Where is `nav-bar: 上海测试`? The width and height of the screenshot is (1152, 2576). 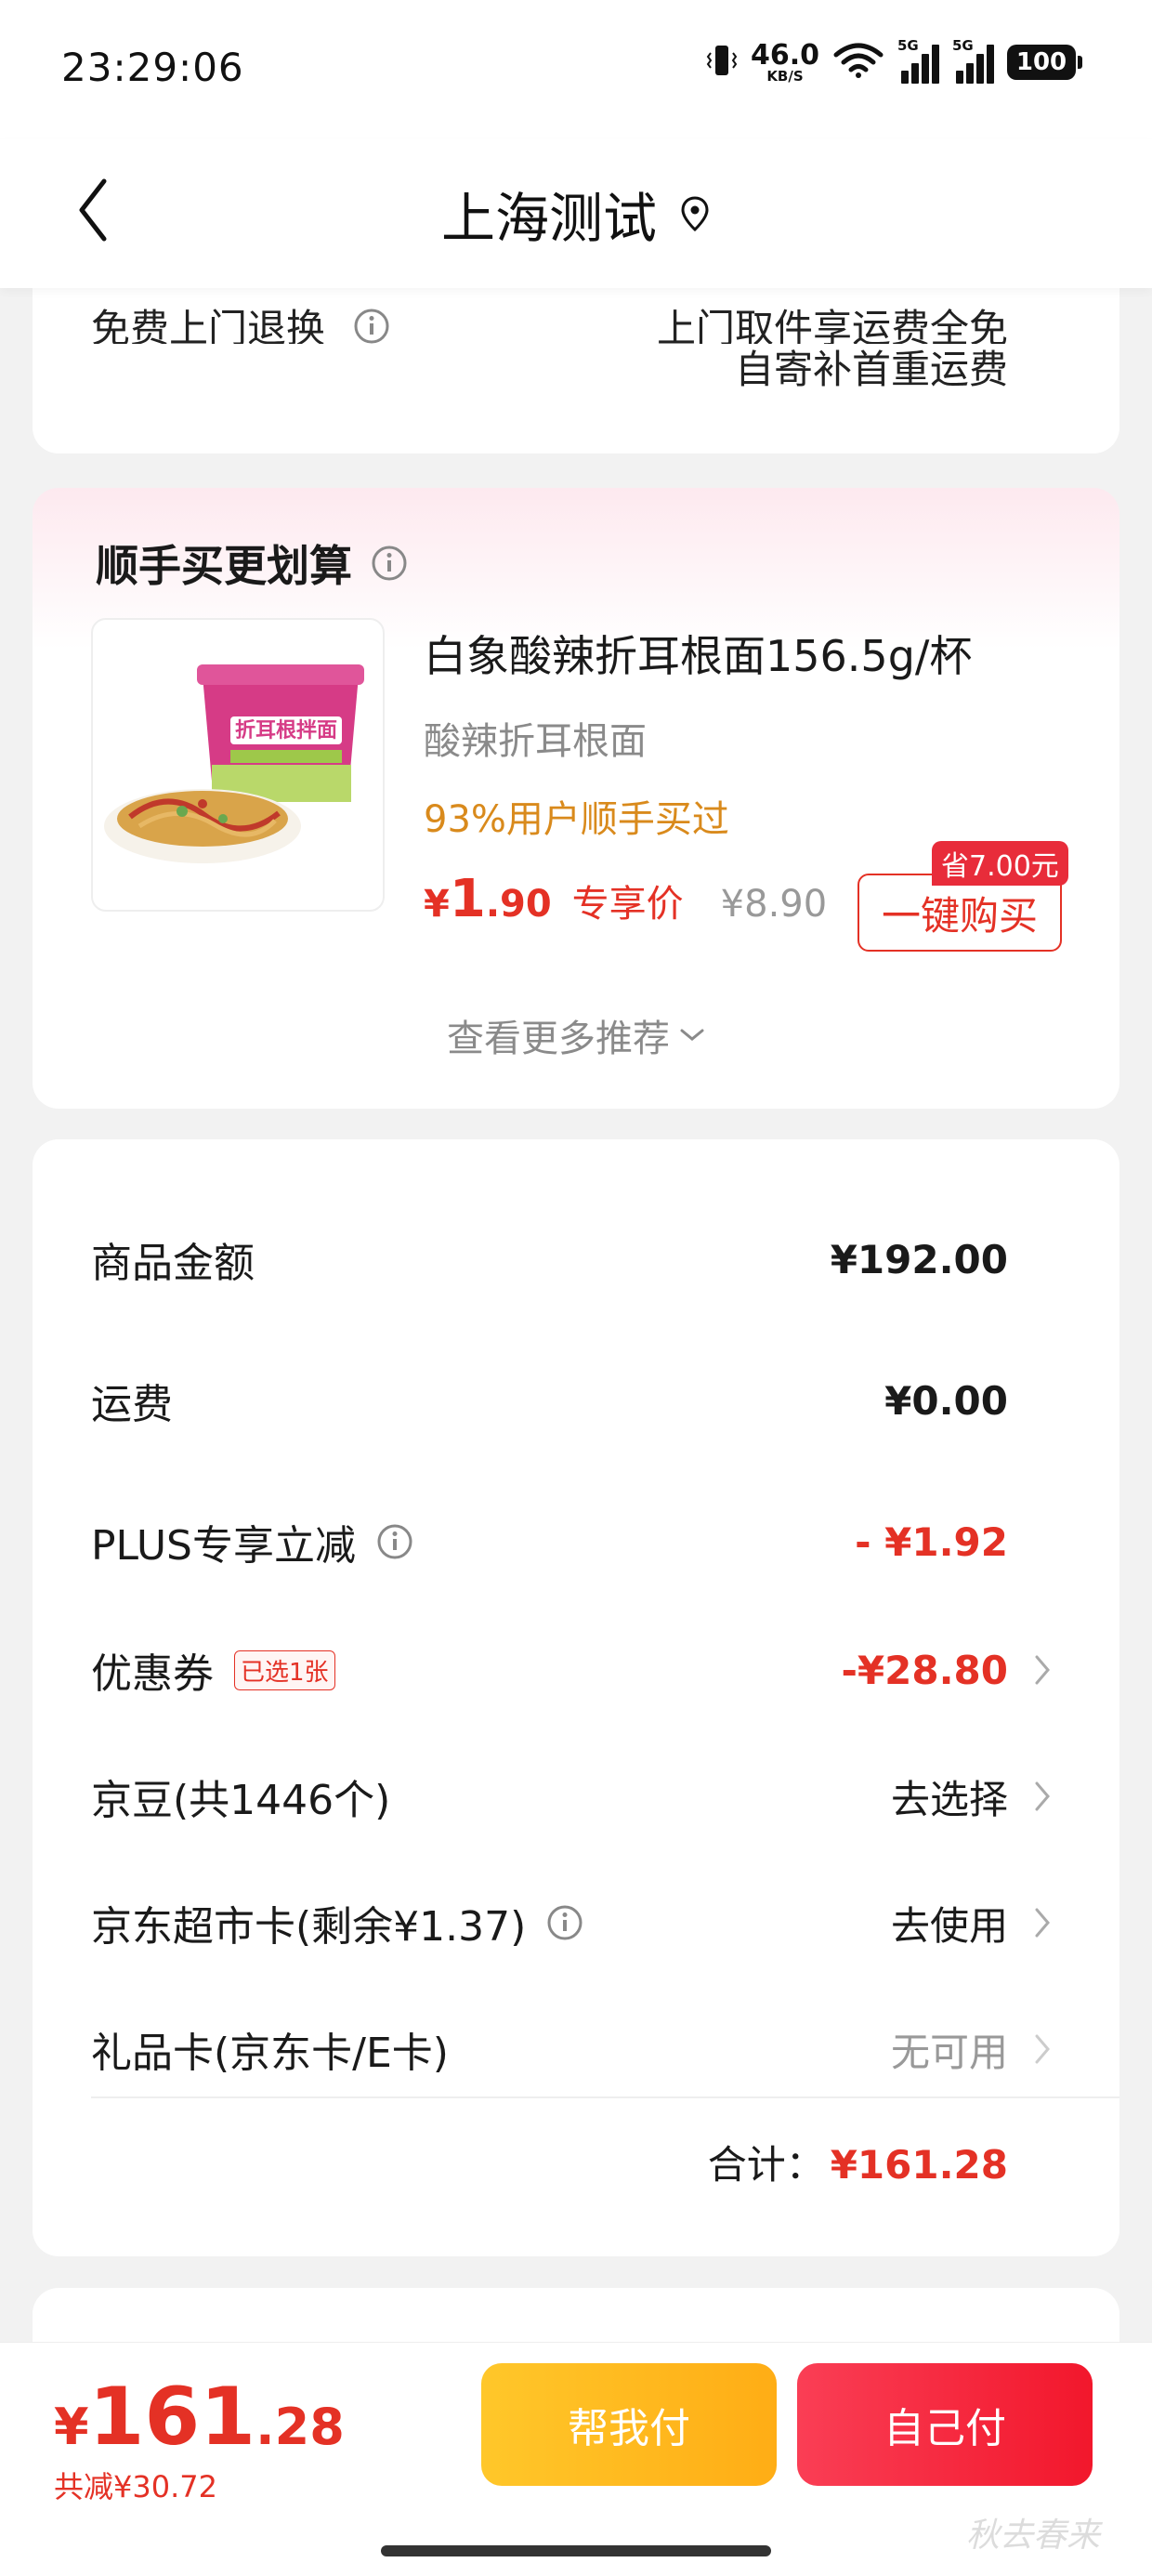 nav-bar: 上海测试 is located at coordinates (576, 213).